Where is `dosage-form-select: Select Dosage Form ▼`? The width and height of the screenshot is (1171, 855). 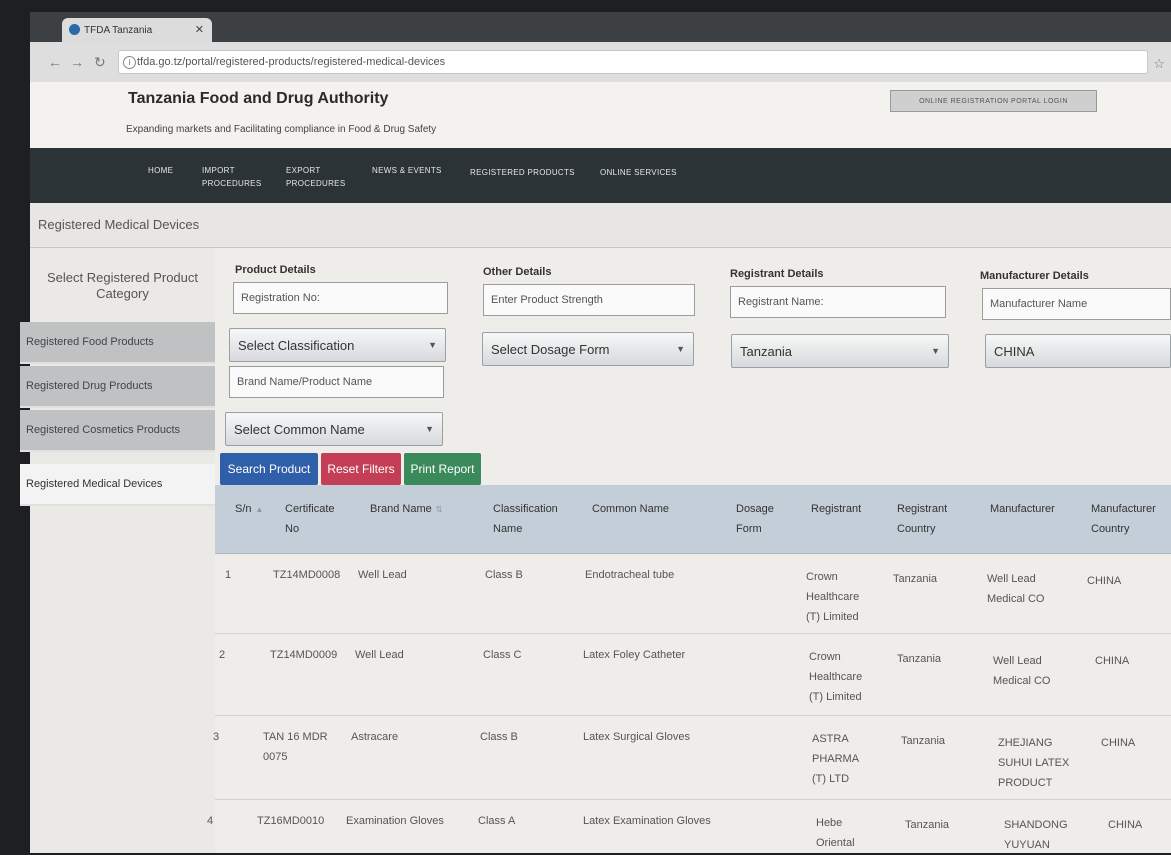 dosage-form-select: Select Dosage Form ▼ is located at coordinates (588, 349).